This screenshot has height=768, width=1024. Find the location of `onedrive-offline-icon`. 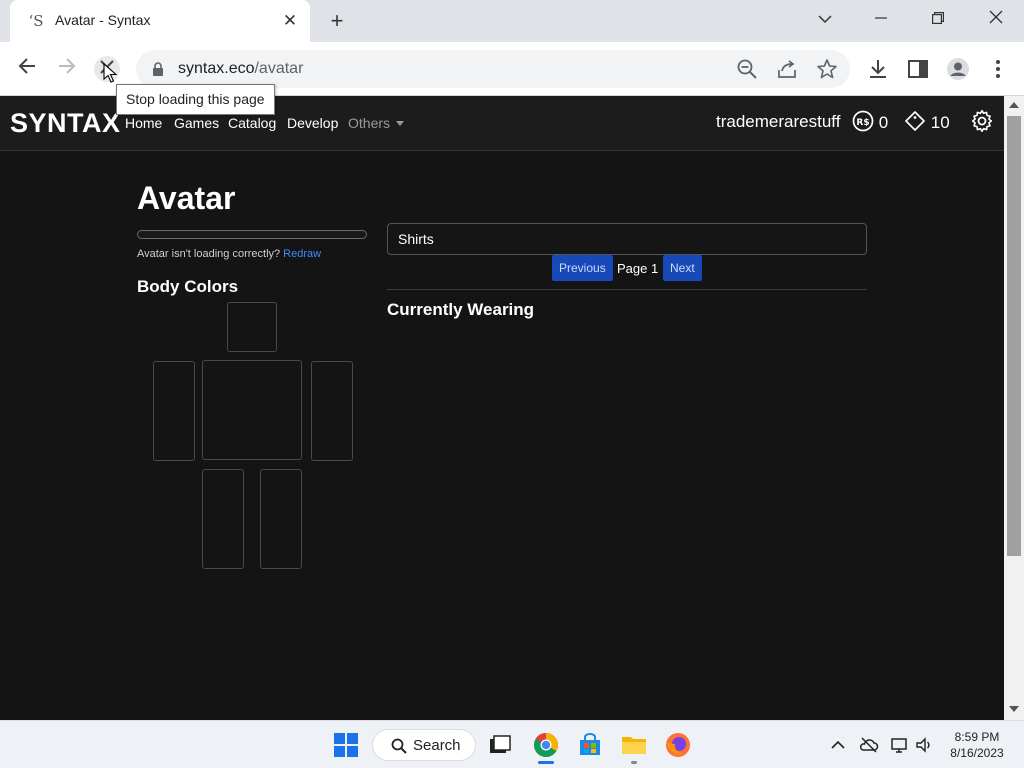

onedrive-offline-icon is located at coordinates (869, 745).